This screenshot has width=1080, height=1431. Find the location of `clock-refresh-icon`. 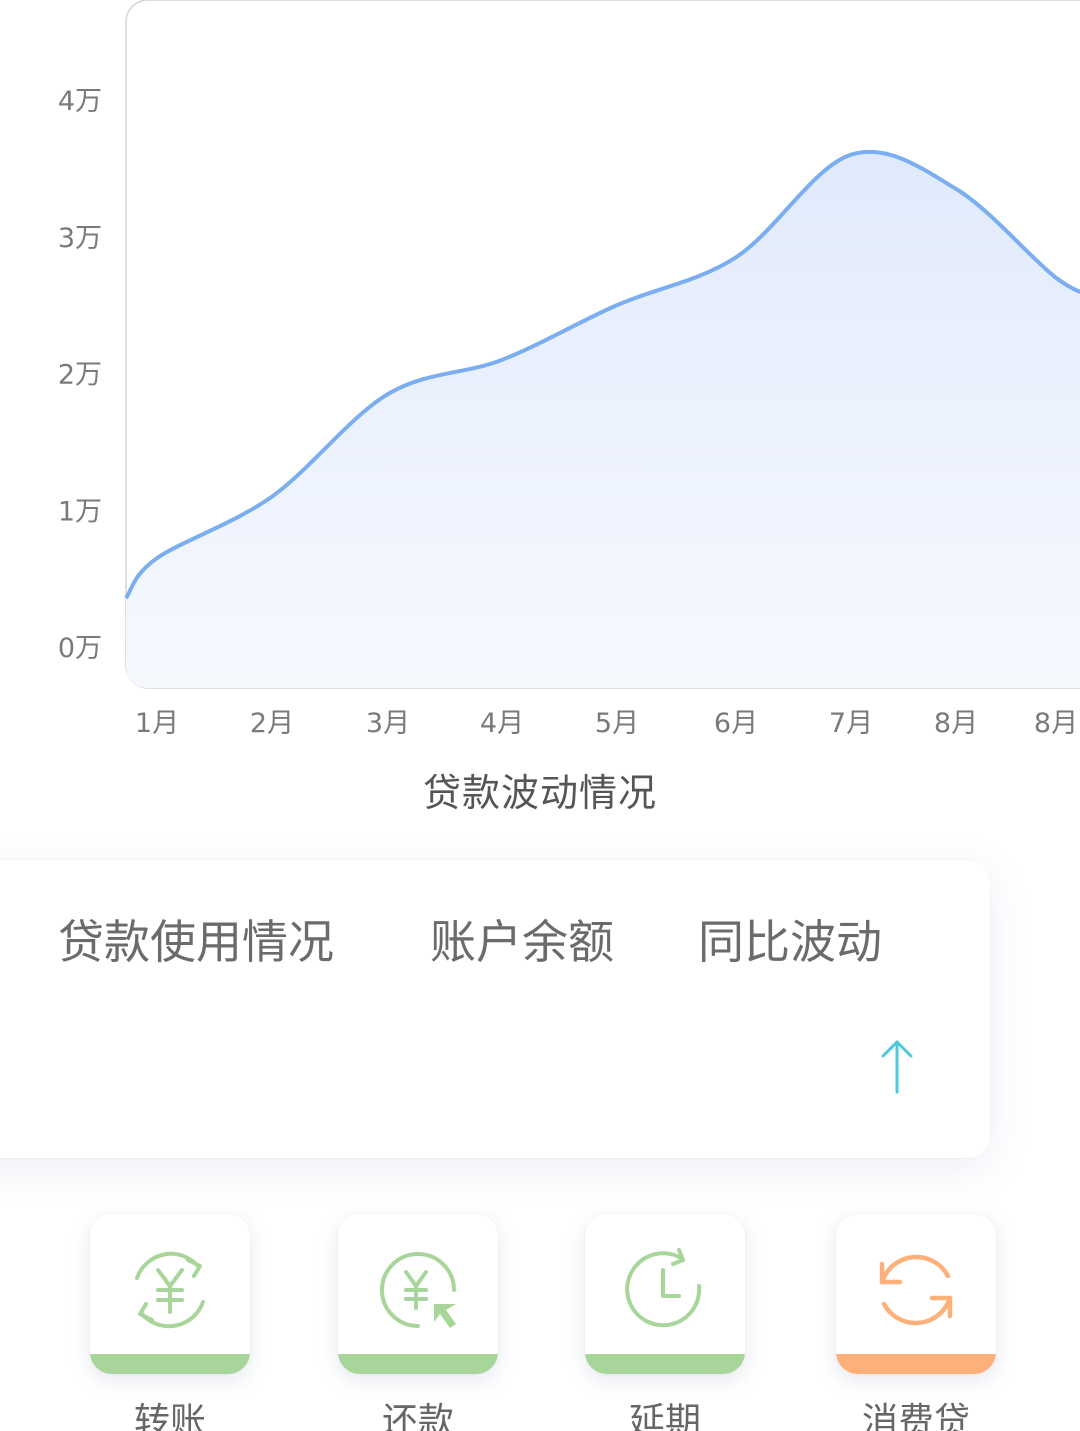

clock-refresh-icon is located at coordinates (663, 1288).